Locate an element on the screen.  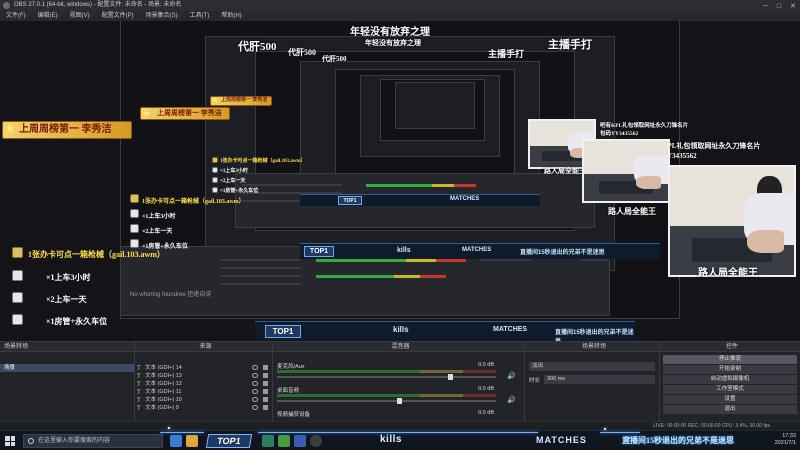
controls-body: 停止推流 开始录制 启动虚拟摄像机 工作室模式 设置 退出 is located at coordinates (730, 386).